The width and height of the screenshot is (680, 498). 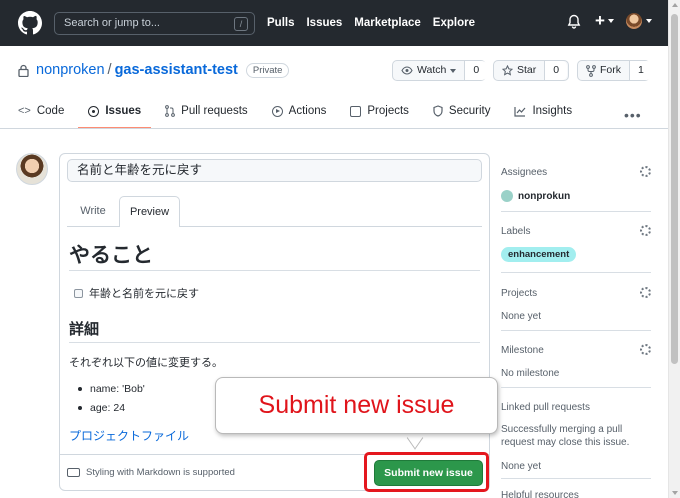 I want to click on create-menu-chevron-down-icon, so click(x=610, y=21).